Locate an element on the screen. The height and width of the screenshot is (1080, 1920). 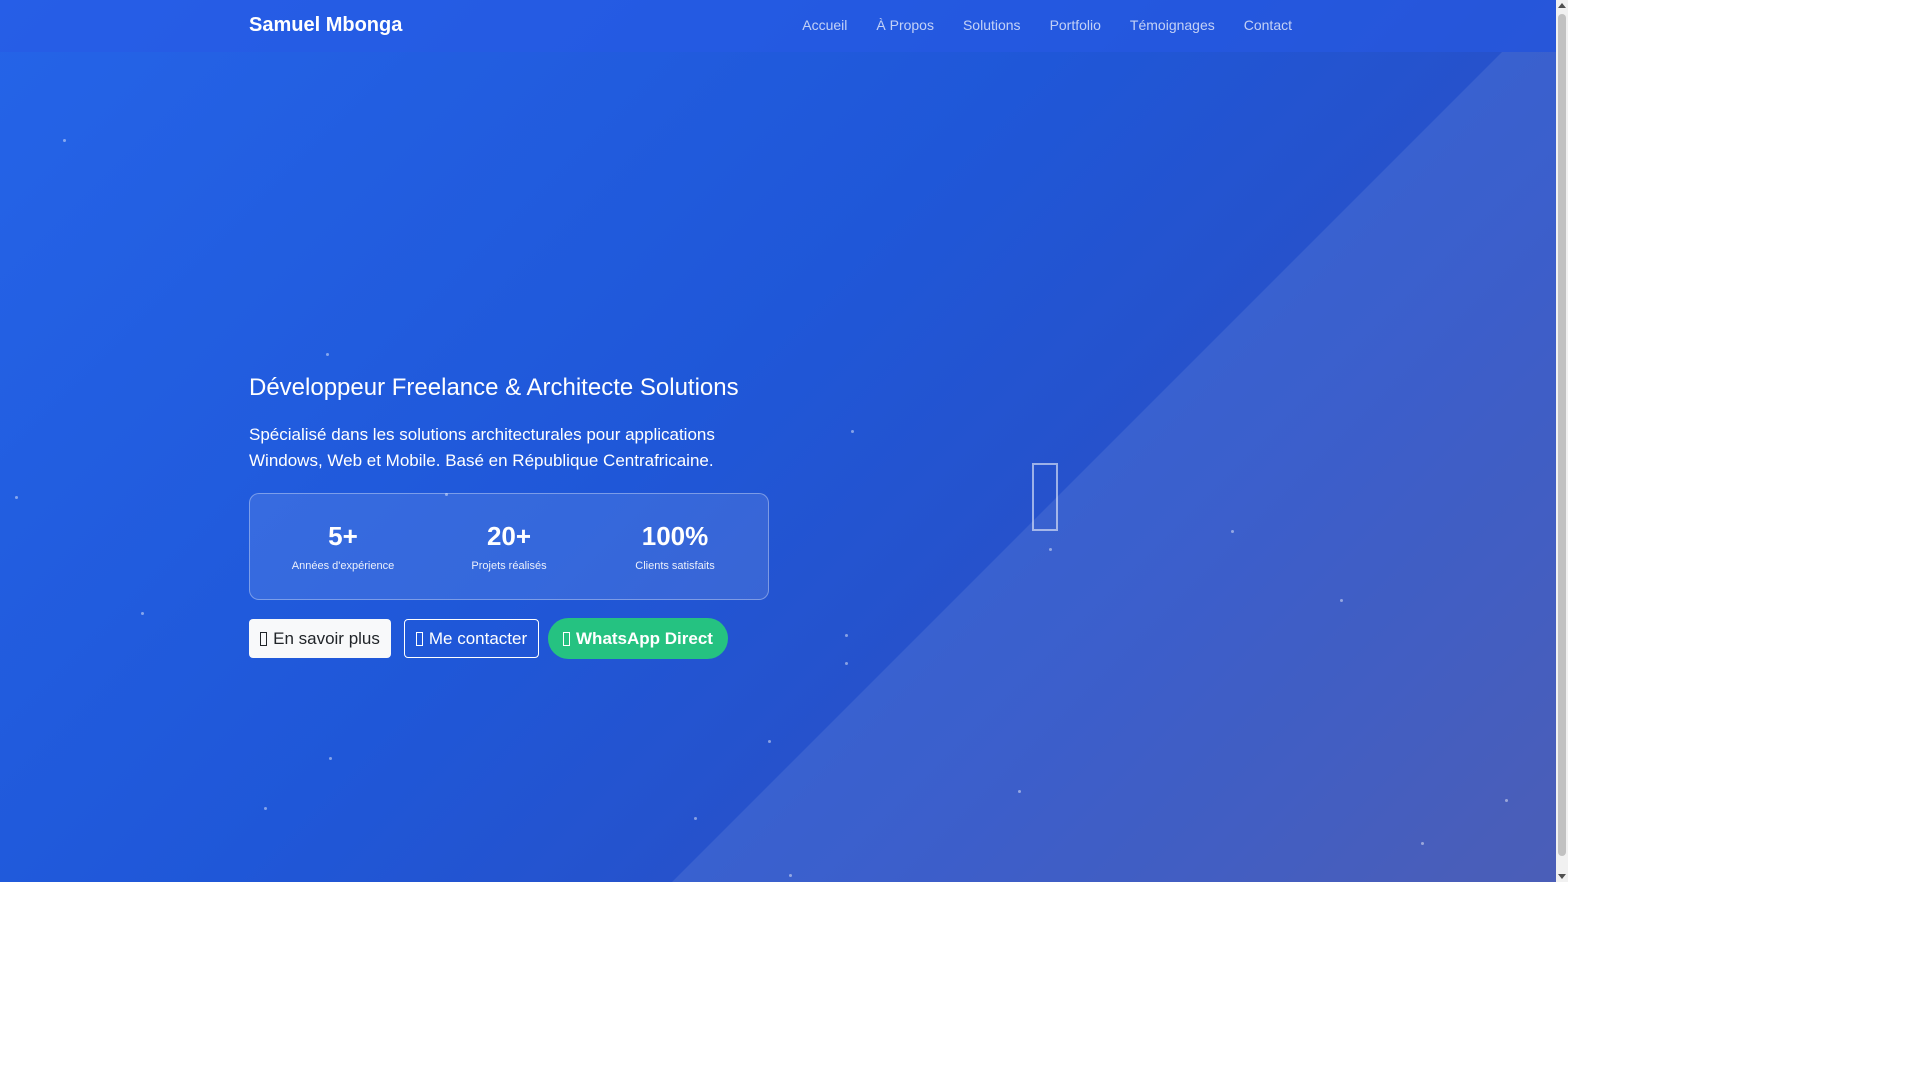
stat-clients: 100% Clients satisfaits is located at coordinates (675, 546).